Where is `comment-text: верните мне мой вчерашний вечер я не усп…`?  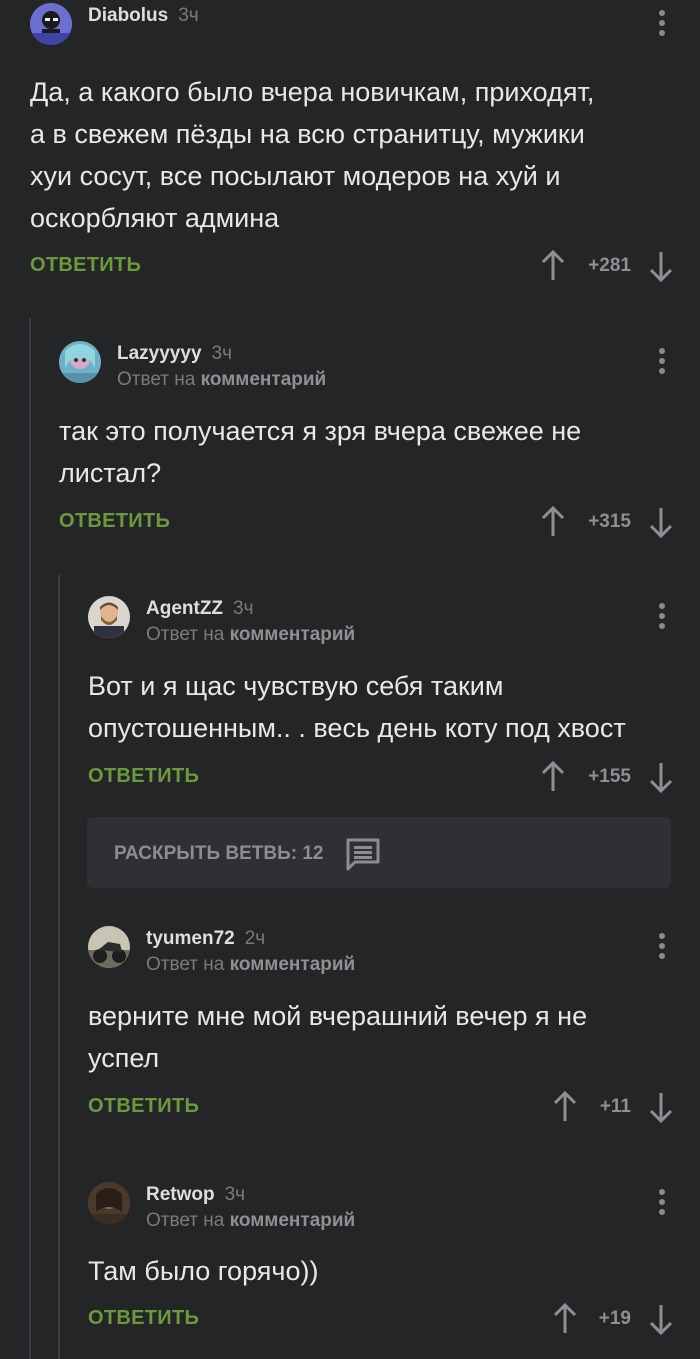
comment-text: верните мне мой вчерашний вечер я не усп… is located at coordinates (337, 1037).